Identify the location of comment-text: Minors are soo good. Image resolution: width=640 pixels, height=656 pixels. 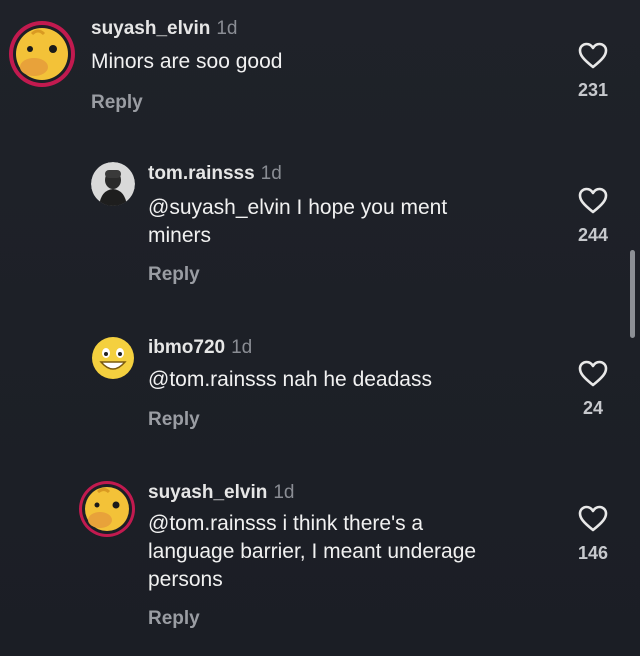
(187, 61).